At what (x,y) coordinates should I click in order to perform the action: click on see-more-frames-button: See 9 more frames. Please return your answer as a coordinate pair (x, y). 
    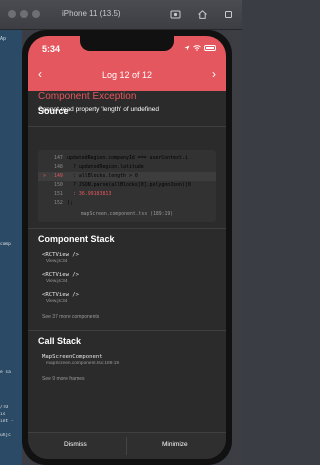
    Looking at the image, I should click on (63, 379).